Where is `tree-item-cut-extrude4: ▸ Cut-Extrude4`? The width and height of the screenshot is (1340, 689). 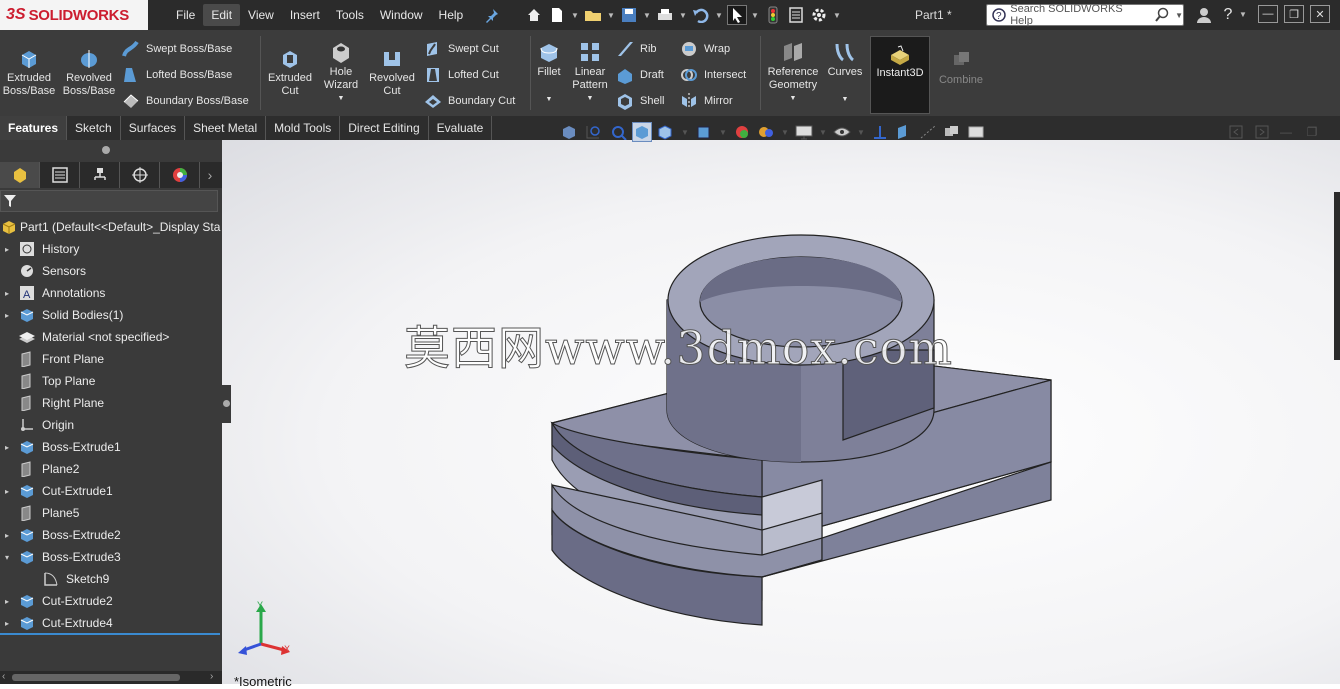 tree-item-cut-extrude4: ▸ Cut-Extrude4 is located at coordinates (111, 623).